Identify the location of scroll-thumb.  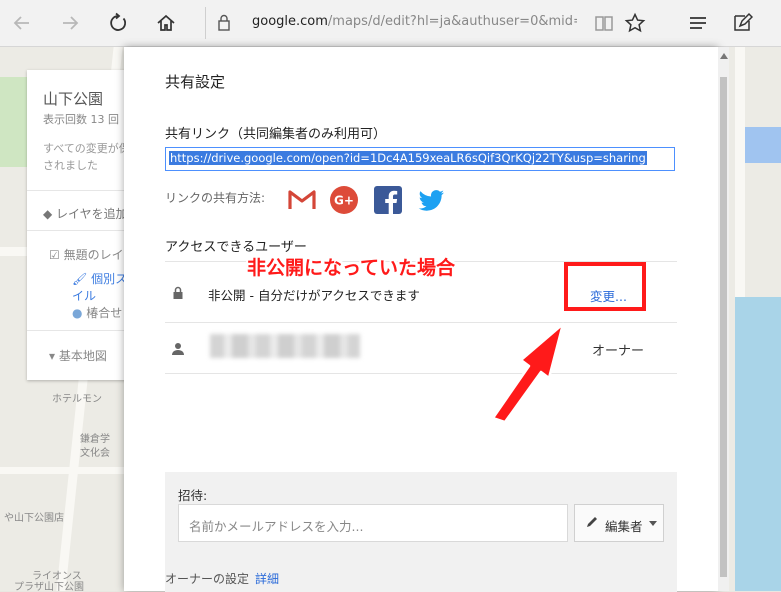
(723, 327).